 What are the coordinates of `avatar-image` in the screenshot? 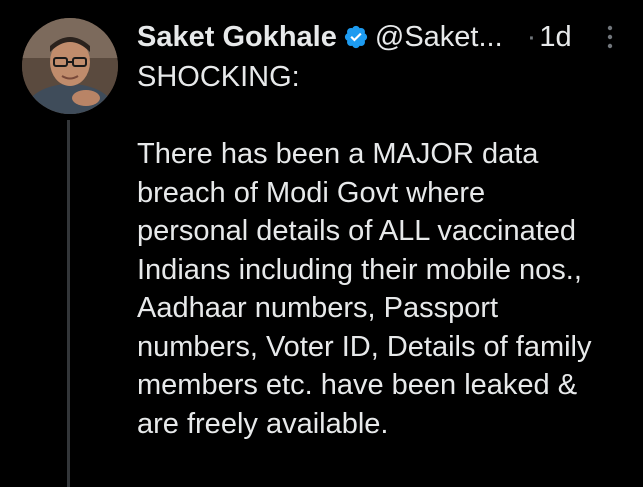 It's located at (70, 66).